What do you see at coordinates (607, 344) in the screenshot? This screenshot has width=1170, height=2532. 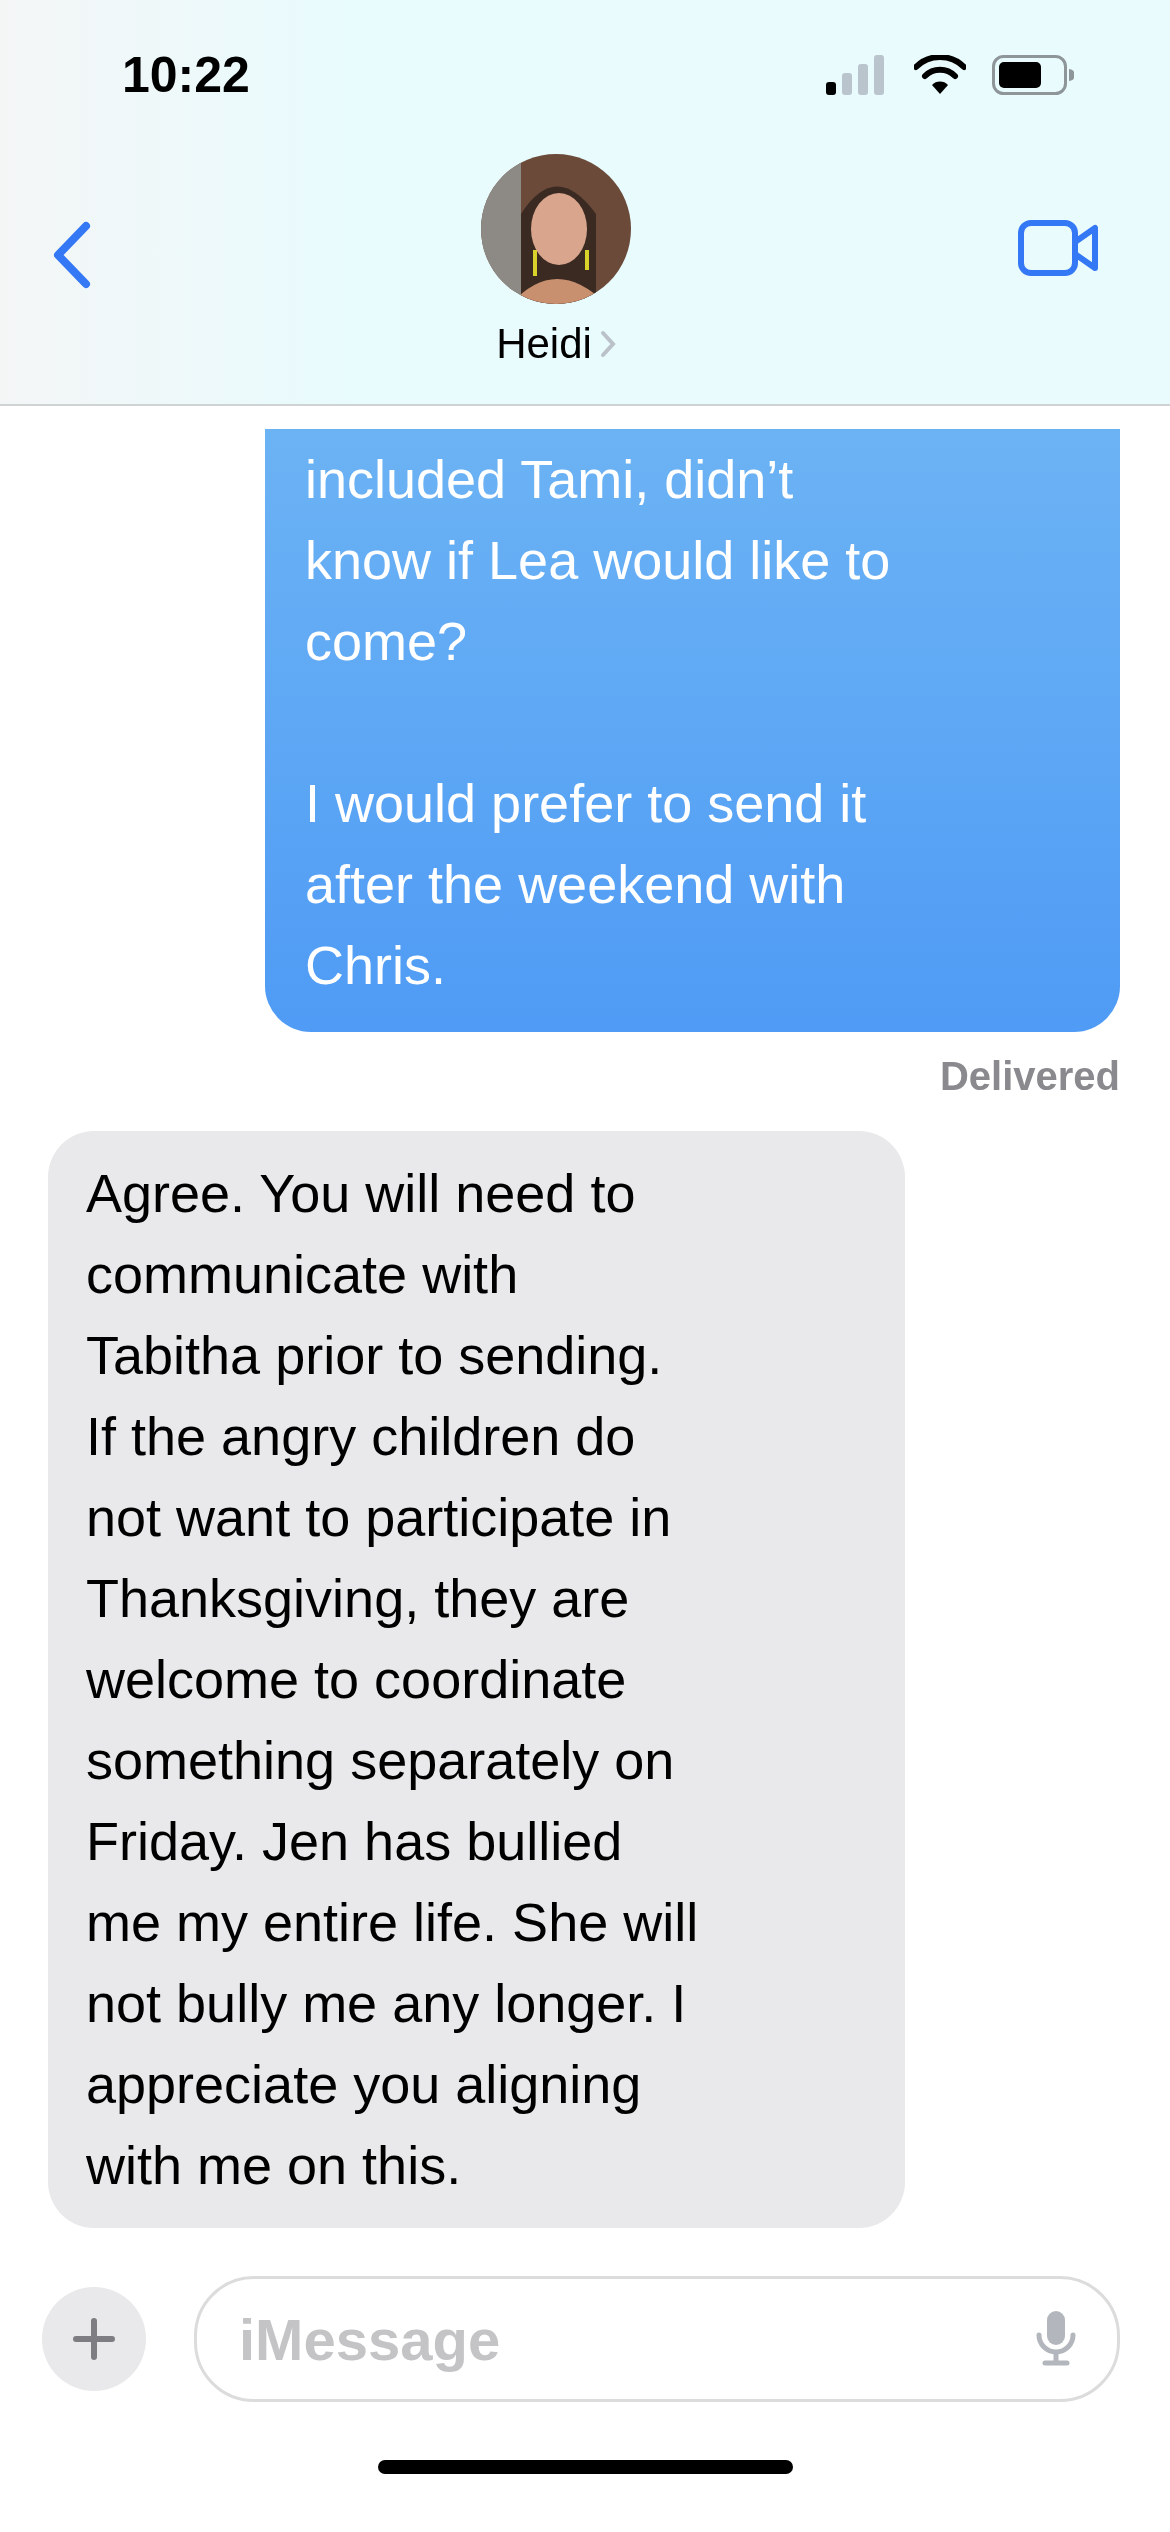 I see `chevron-icon` at bounding box center [607, 344].